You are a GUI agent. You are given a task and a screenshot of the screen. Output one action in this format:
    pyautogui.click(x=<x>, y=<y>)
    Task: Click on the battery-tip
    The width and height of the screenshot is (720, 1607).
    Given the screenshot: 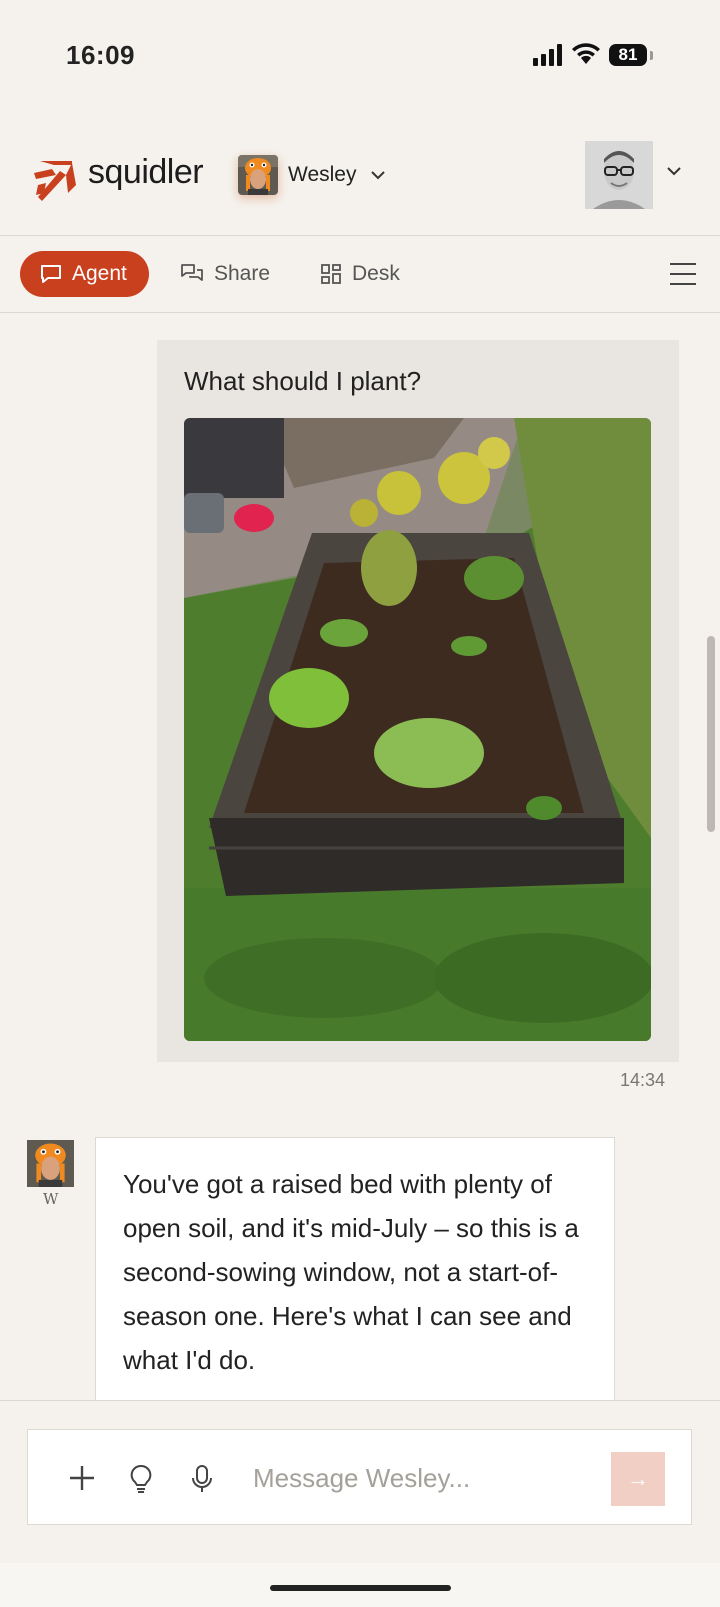 What is the action you would take?
    pyautogui.click(x=651, y=55)
    